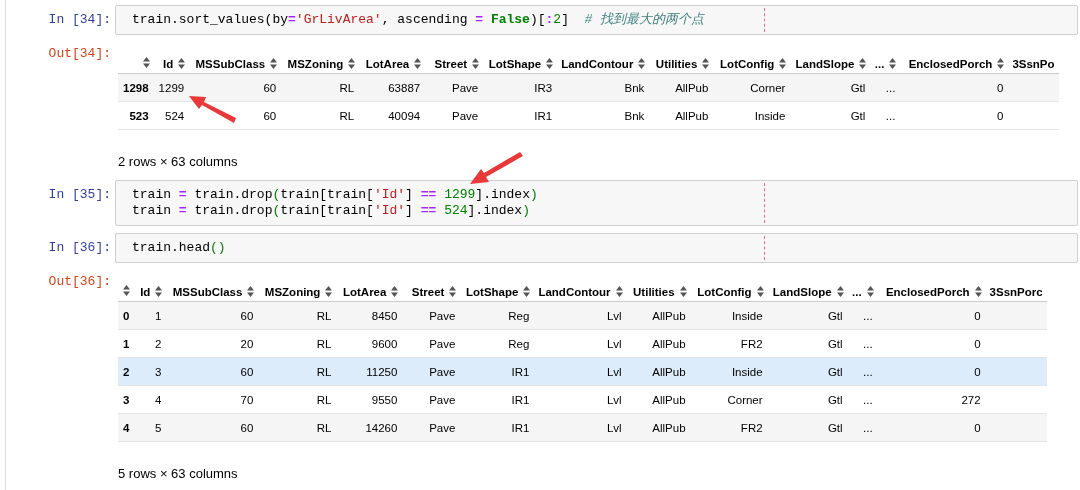  Describe the element at coordinates (150, 399) in the screenshot. I see `table-cell: 4` at that location.